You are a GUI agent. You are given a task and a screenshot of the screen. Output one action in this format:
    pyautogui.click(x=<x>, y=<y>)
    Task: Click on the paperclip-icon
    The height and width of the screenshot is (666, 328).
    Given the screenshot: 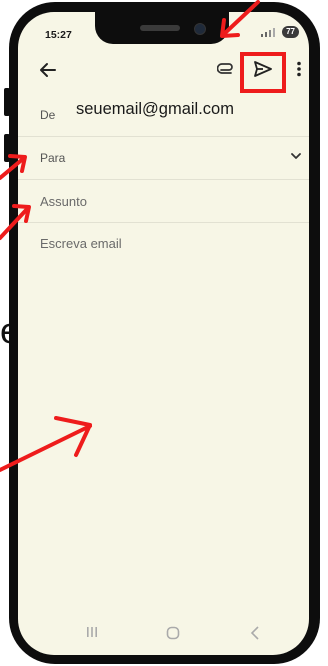 What is the action you would take?
    pyautogui.click(x=227, y=69)
    